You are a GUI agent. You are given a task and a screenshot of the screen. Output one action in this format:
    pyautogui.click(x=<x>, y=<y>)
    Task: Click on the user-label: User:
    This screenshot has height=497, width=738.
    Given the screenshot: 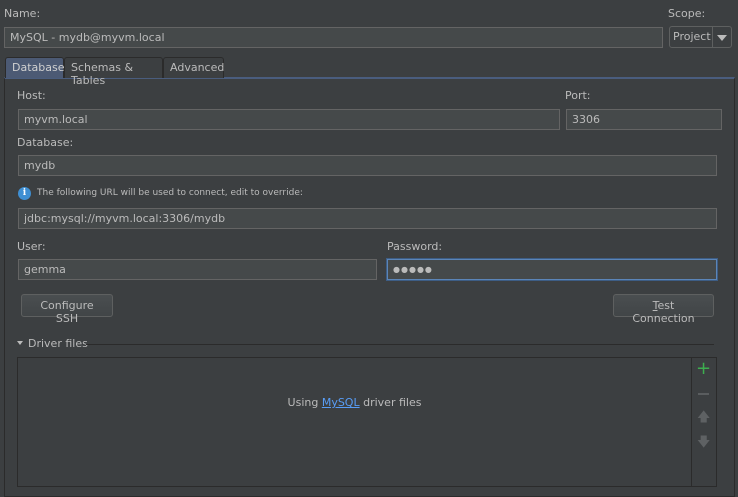 What is the action you would take?
    pyautogui.click(x=31, y=246)
    